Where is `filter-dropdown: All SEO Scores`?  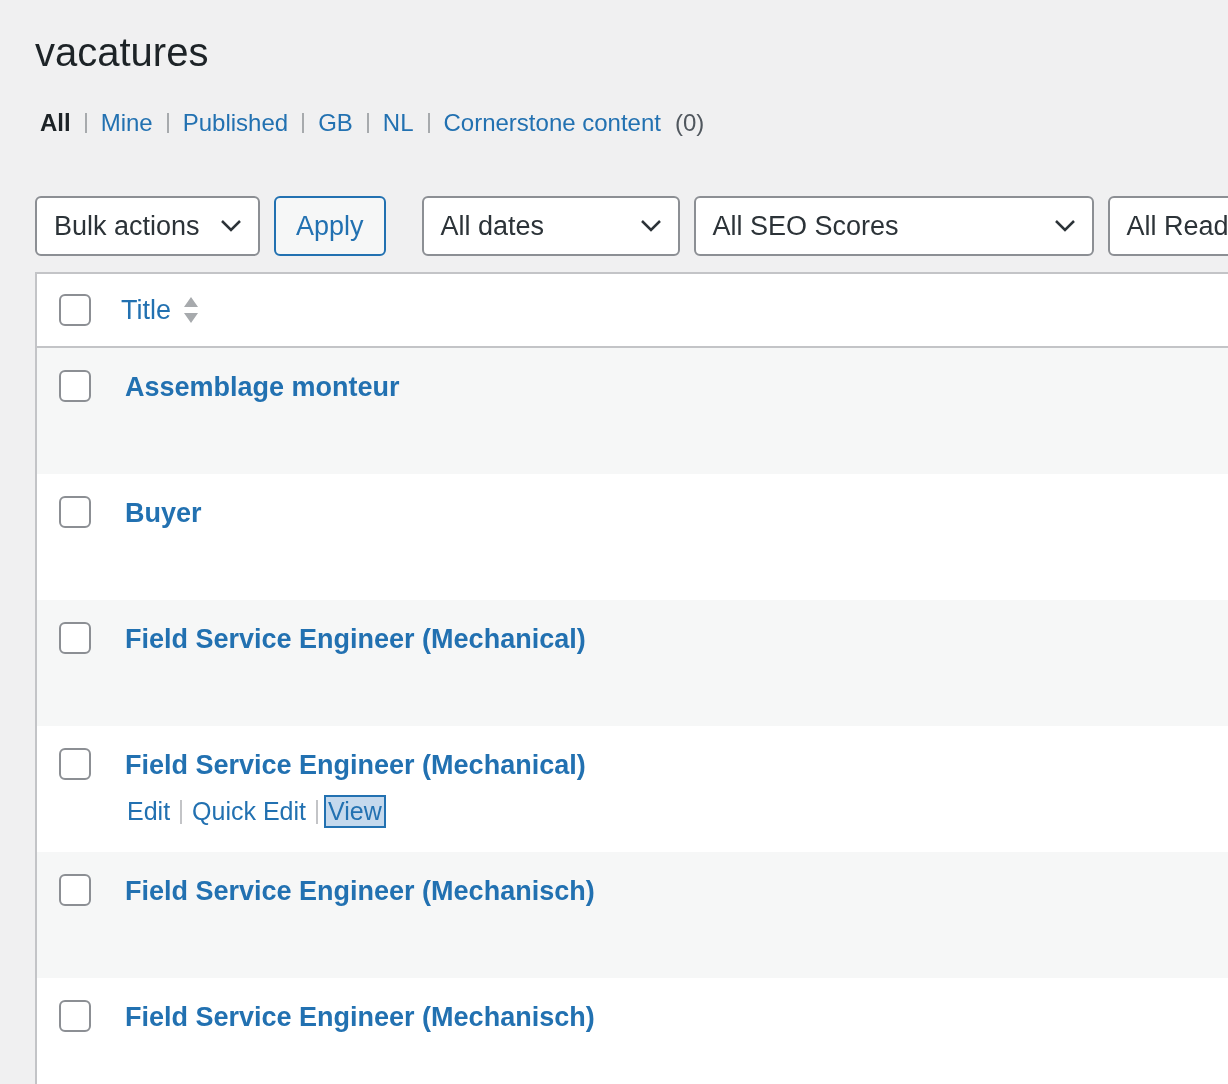
filter-dropdown: All SEO Scores is located at coordinates (893, 226).